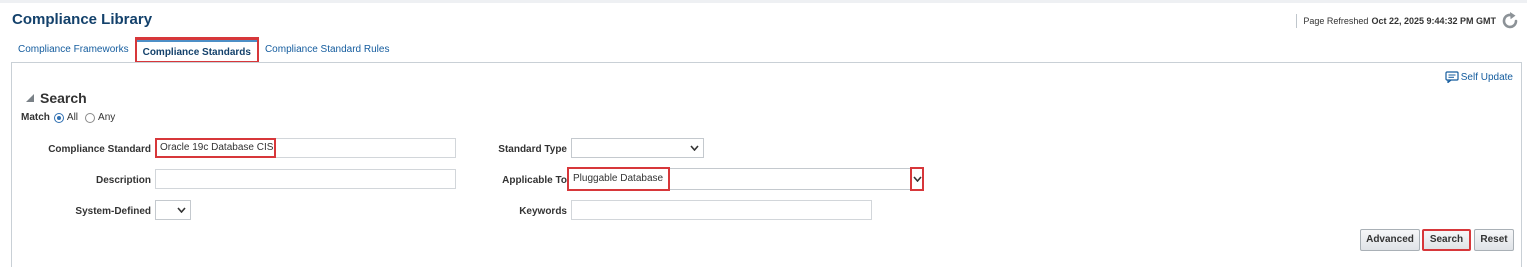  What do you see at coordinates (35, 117) in the screenshot?
I see `match-label: Match` at bounding box center [35, 117].